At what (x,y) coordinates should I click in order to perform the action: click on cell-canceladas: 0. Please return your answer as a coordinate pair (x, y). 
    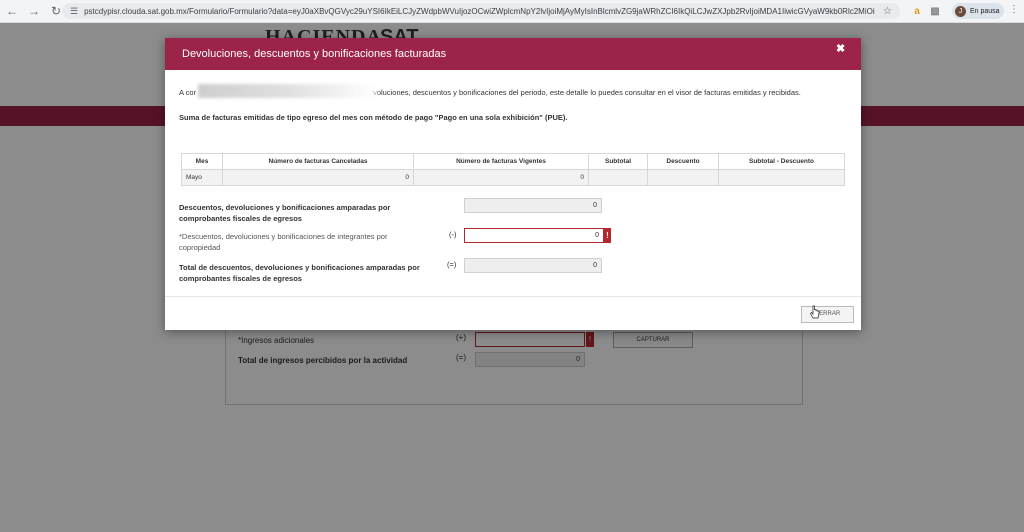
    Looking at the image, I should click on (318, 177).